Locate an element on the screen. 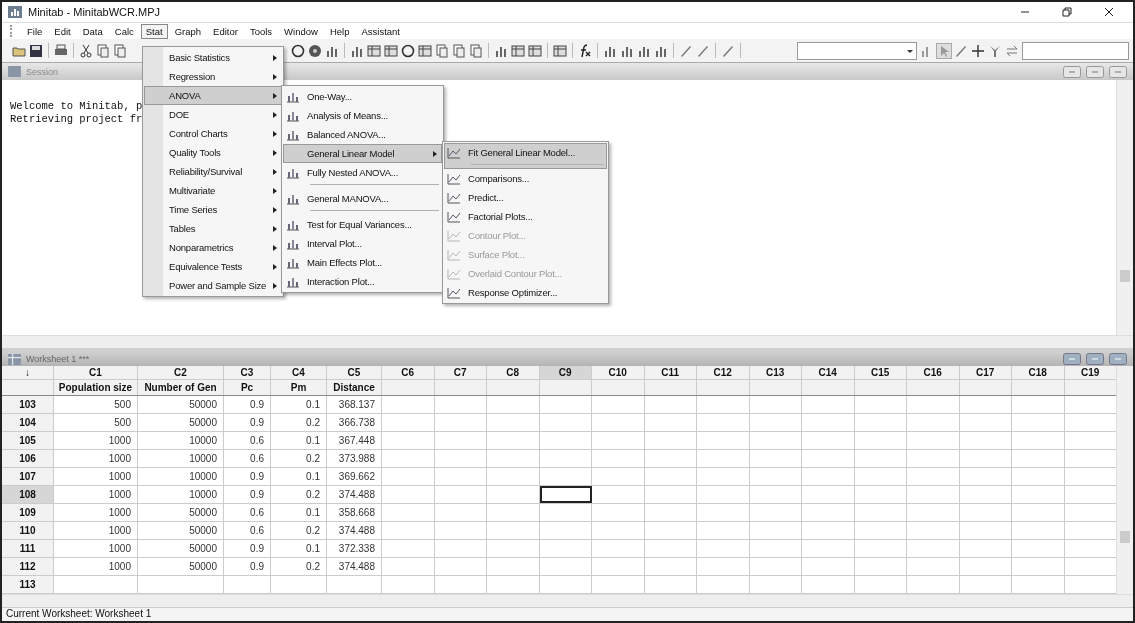  column-header: C5 is located at coordinates (354, 372).